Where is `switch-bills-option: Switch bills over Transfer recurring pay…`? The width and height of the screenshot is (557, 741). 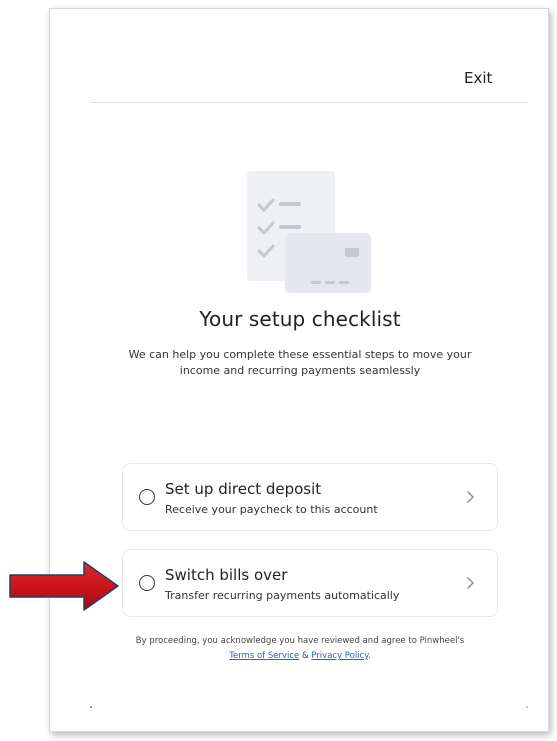 switch-bills-option: Switch bills over Transfer recurring pay… is located at coordinates (310, 583).